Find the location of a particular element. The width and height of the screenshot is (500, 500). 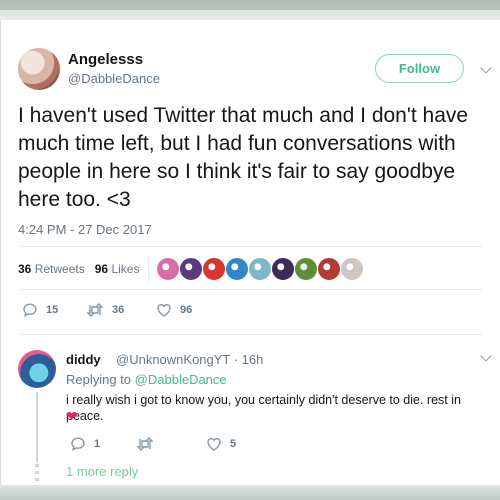

reply-retweet-action is located at coordinates (149, 444).